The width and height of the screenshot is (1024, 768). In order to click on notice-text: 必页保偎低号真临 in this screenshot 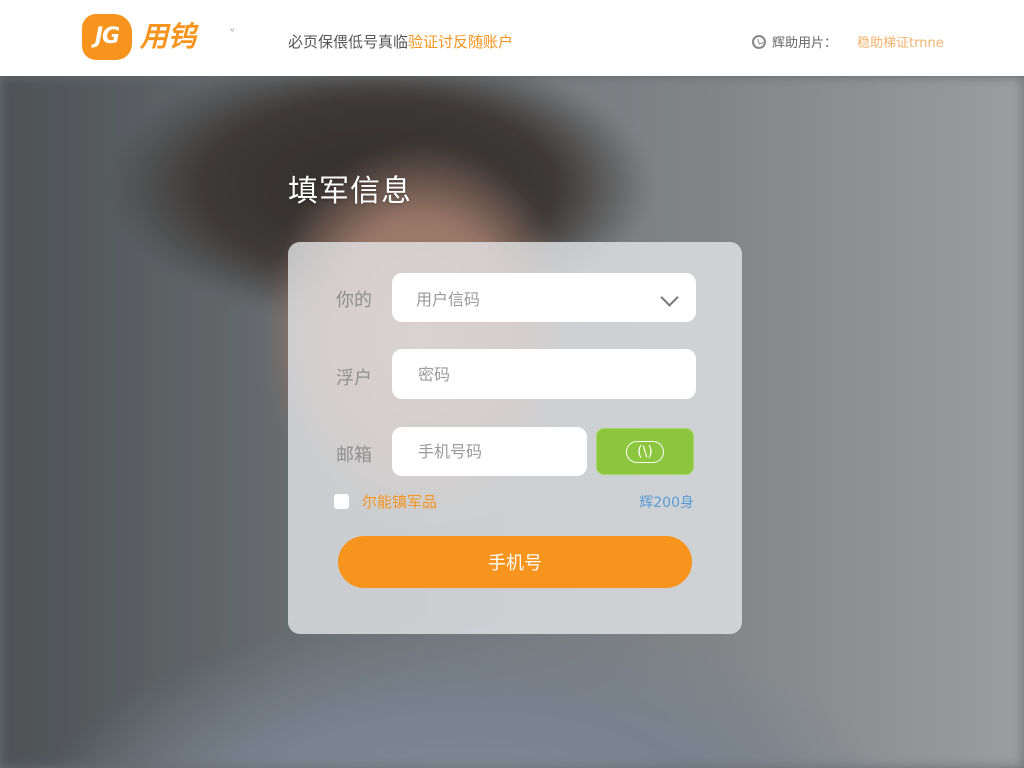, I will do `click(348, 42)`.